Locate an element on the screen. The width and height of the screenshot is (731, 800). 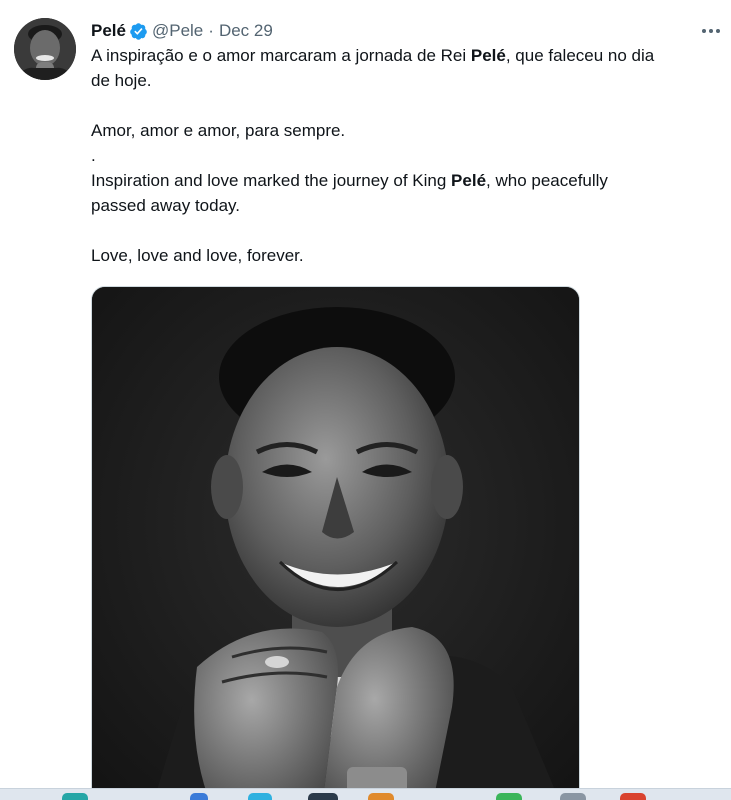
author-avatar is located at coordinates (45, 49).